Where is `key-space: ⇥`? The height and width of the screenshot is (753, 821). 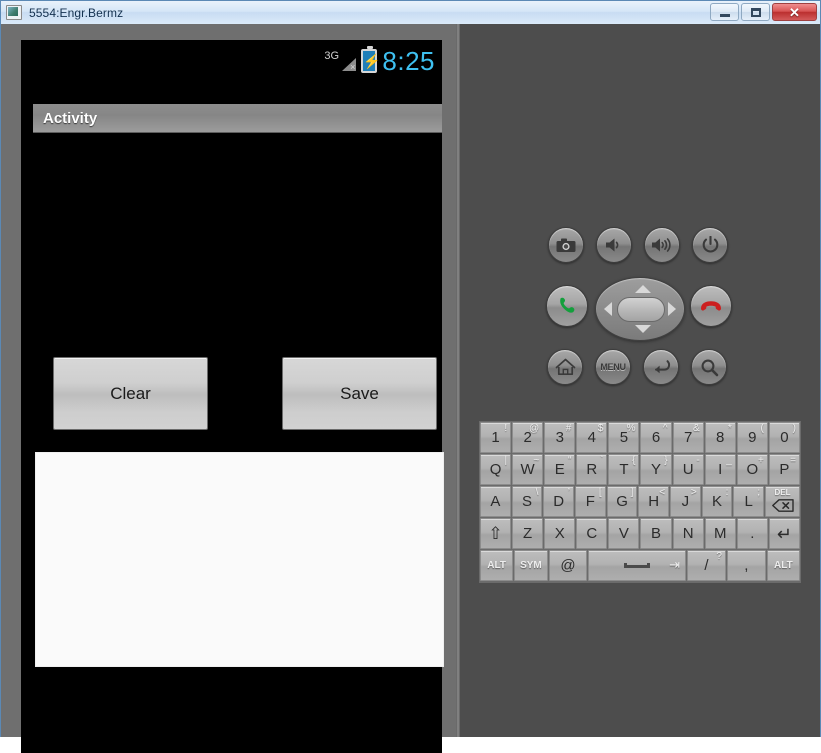 key-space: ⇥ is located at coordinates (637, 565).